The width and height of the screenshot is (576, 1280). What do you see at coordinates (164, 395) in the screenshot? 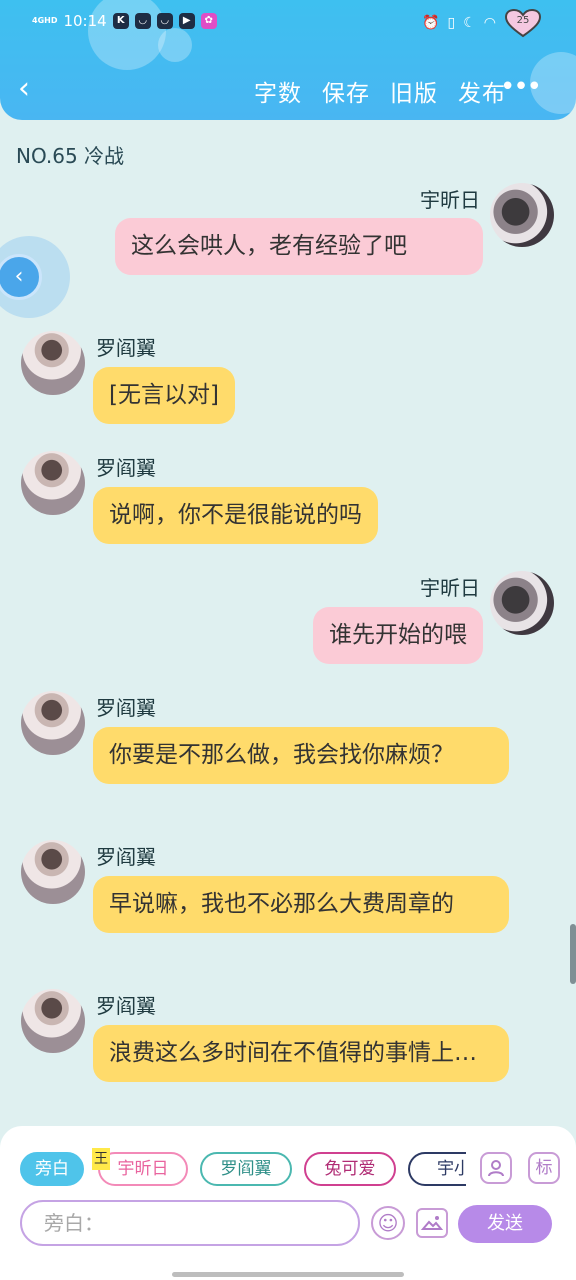
I see `message-bubble: [无言以对]` at bounding box center [164, 395].